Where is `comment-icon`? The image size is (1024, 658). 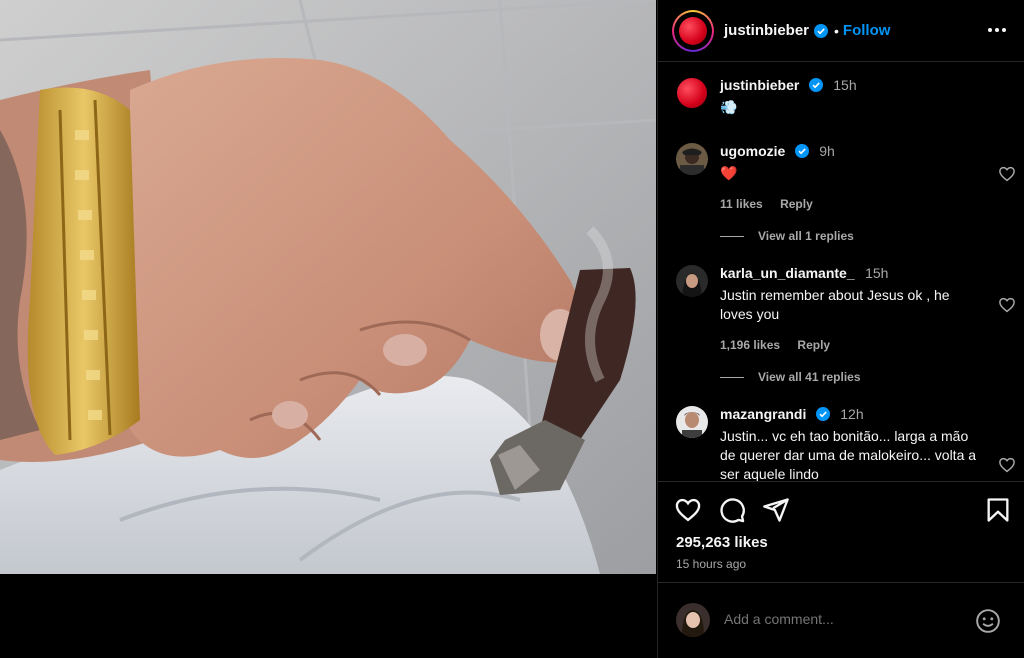
comment-icon is located at coordinates (732, 510).